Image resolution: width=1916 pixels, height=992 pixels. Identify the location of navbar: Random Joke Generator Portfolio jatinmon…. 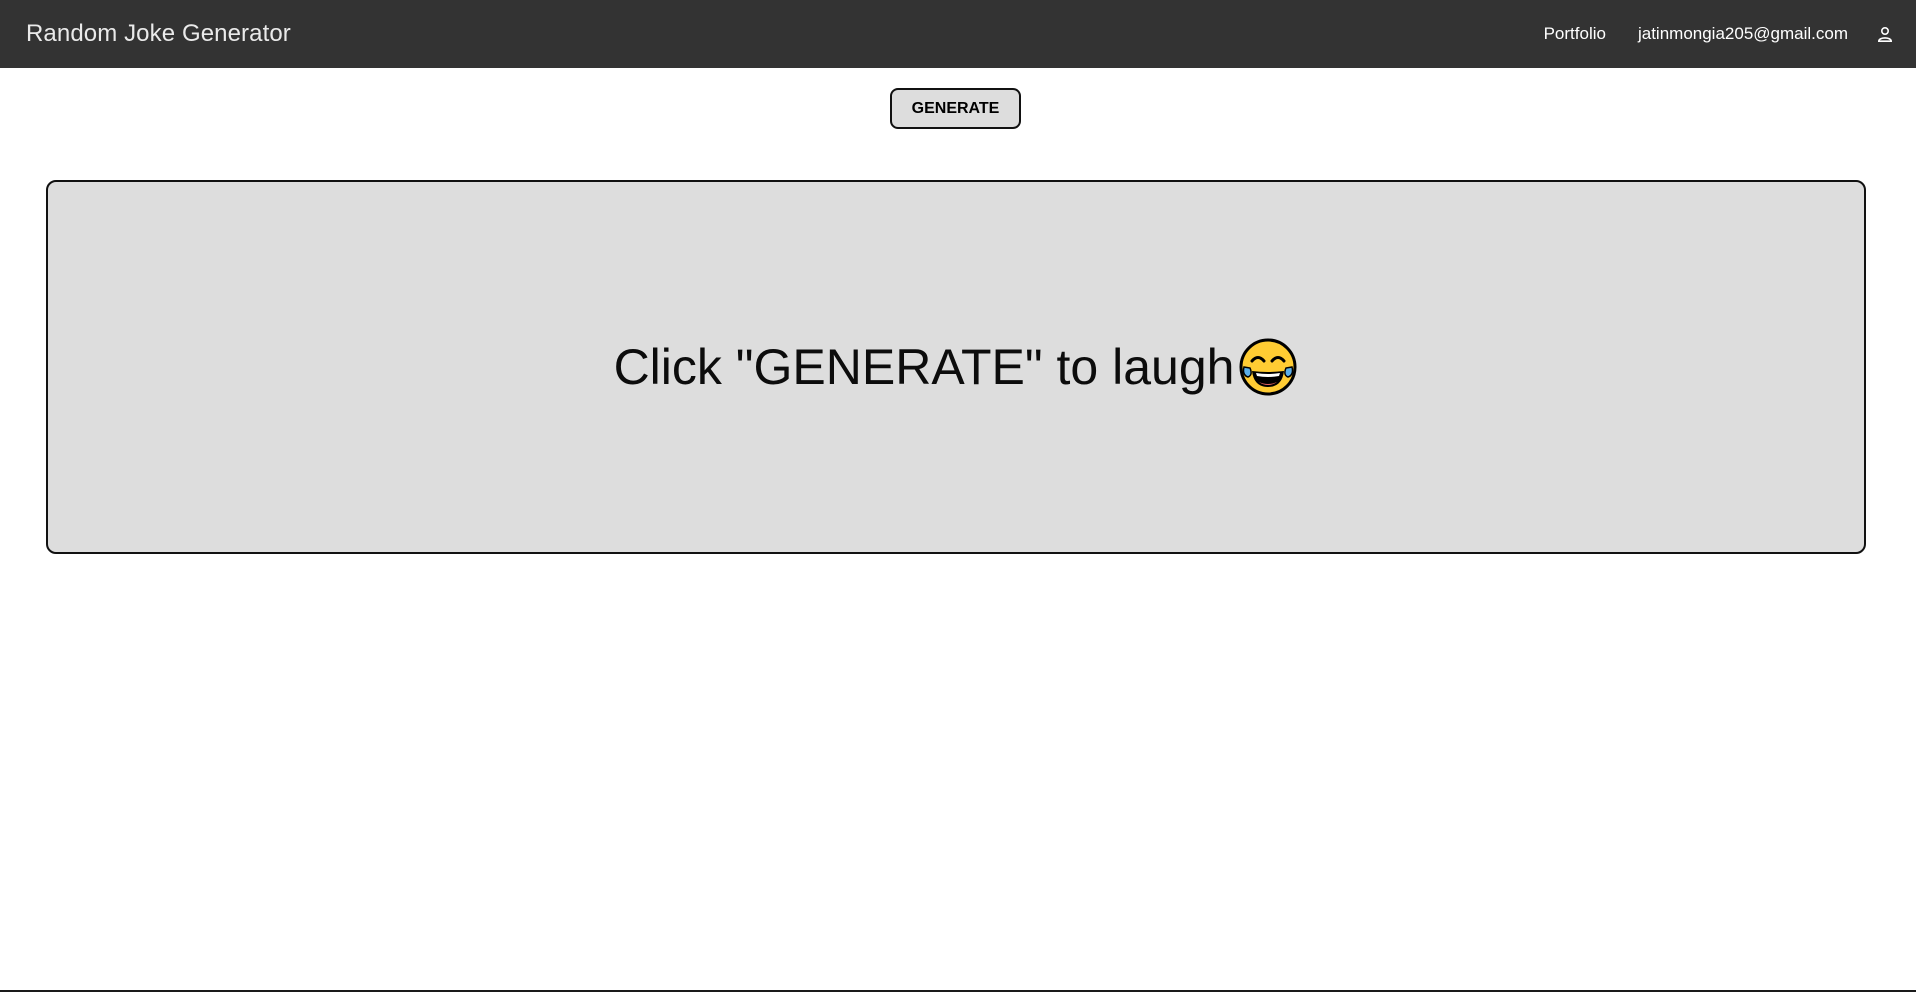
(958, 34).